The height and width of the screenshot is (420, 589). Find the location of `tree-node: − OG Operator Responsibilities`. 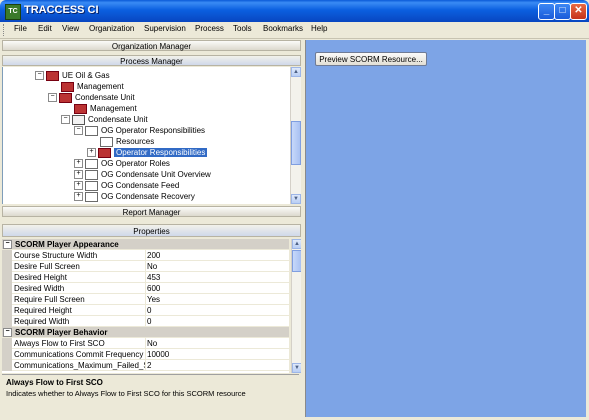

tree-node: − OG Operator Responsibilities is located at coordinates (139, 130).